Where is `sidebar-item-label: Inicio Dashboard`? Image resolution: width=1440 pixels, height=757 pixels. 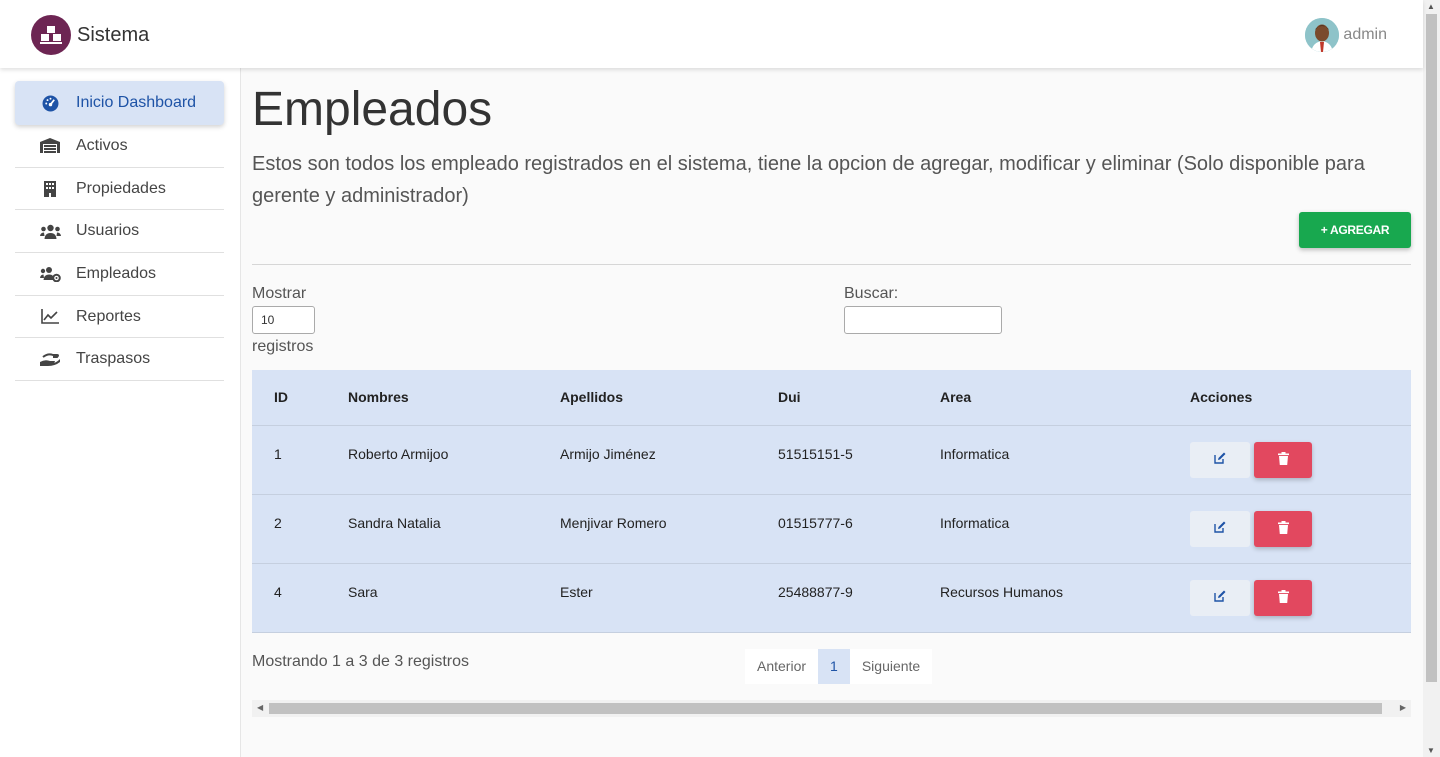
sidebar-item-label: Inicio Dashboard is located at coordinates (136, 102).